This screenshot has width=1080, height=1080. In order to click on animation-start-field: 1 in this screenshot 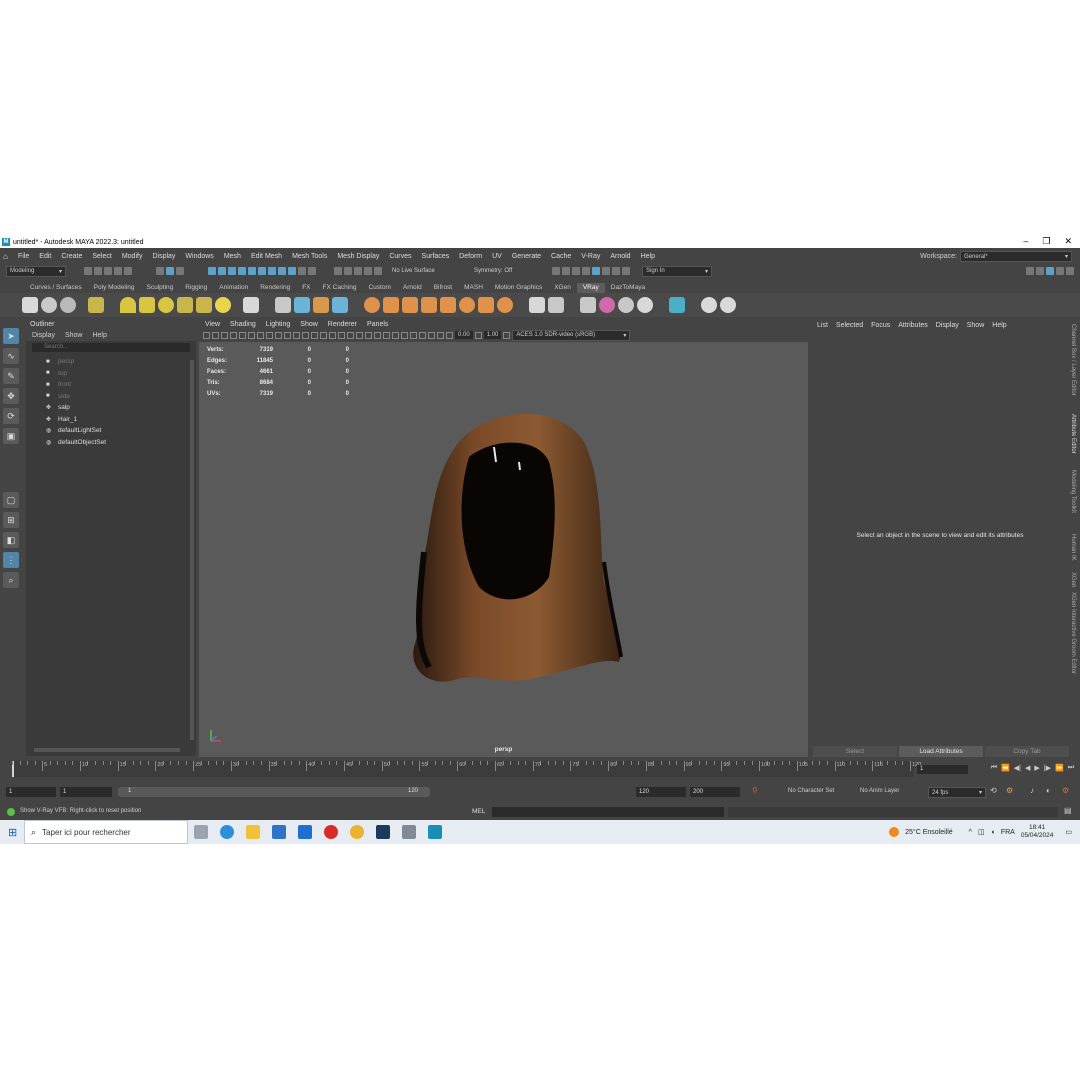, I will do `click(31, 792)`.